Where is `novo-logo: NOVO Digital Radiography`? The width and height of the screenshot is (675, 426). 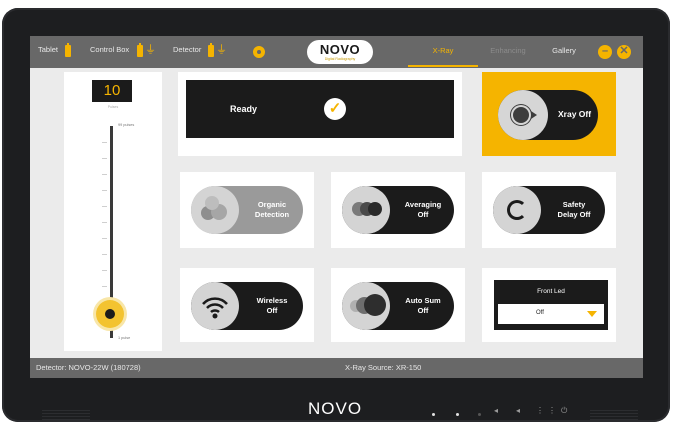 novo-logo: NOVO Digital Radiography is located at coordinates (340, 52).